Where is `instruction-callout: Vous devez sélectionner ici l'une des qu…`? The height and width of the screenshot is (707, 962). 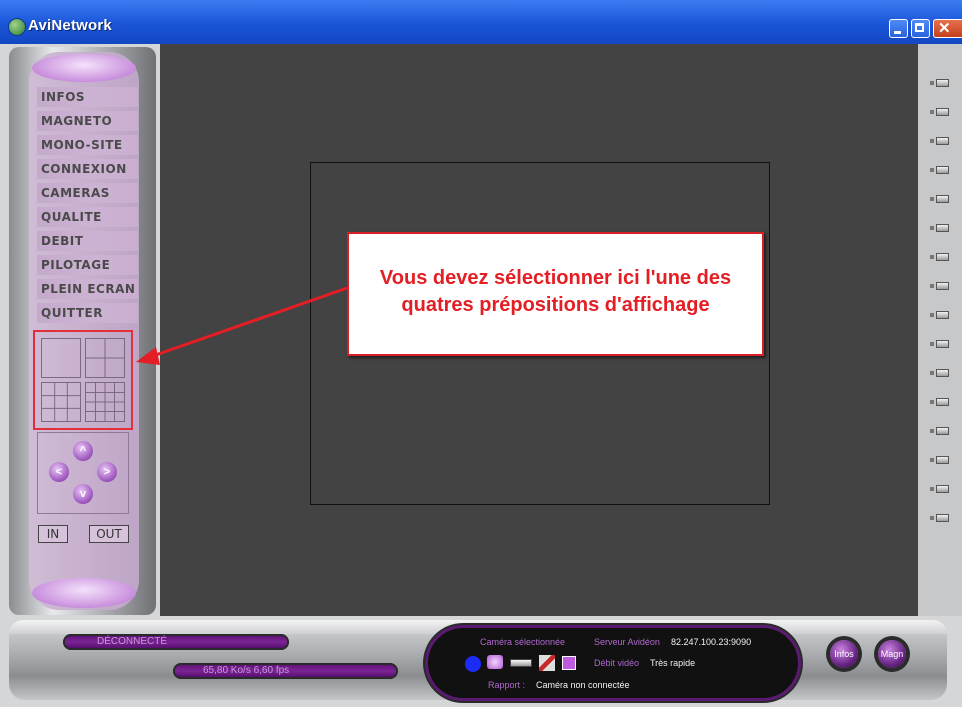
instruction-callout: Vous devez sélectionner ici l'une des qu… is located at coordinates (555, 294).